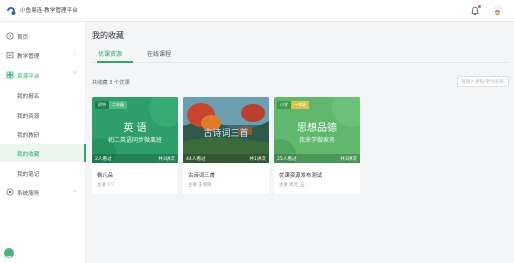 The width and height of the screenshot is (514, 263). I want to click on sidebar-subitem-notes: 我的笔记, so click(43, 173).